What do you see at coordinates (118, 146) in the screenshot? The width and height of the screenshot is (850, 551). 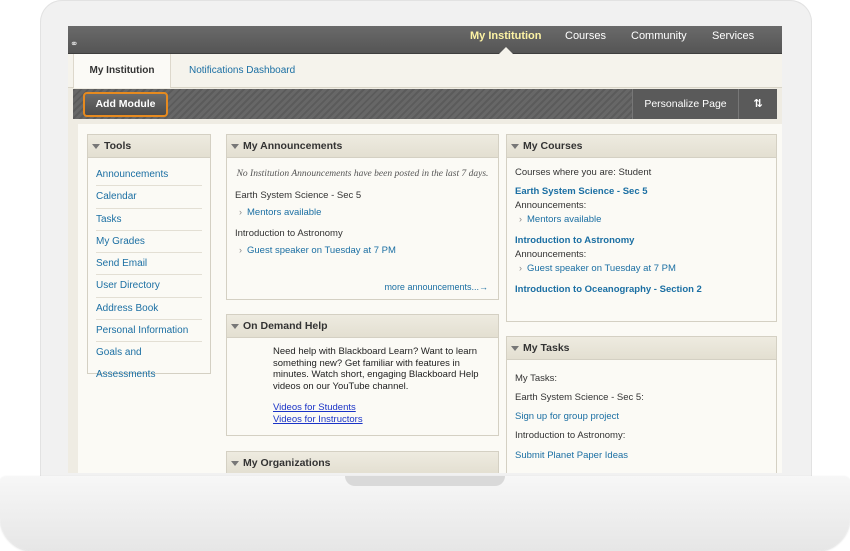 I see `module-title: Tools` at bounding box center [118, 146].